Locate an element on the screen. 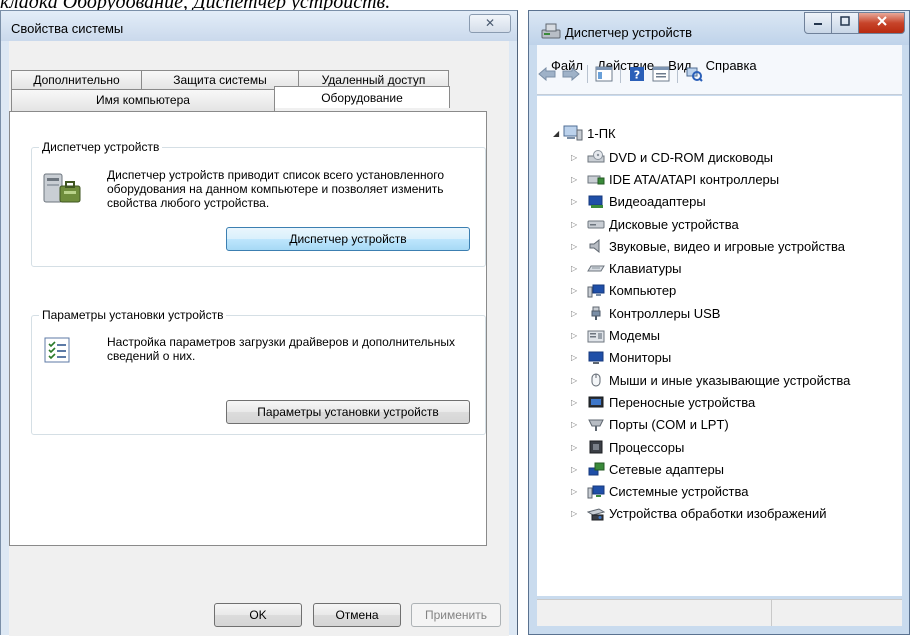  ide-controller-icon is located at coordinates (596, 179).